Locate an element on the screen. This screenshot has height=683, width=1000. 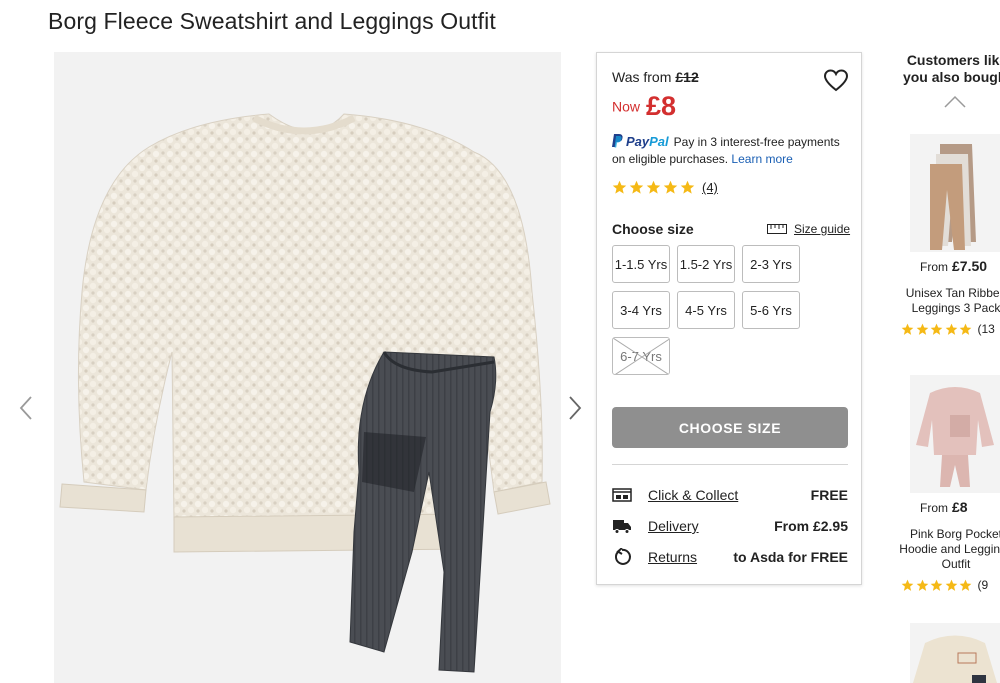
store-icon is located at coordinates (622, 495).